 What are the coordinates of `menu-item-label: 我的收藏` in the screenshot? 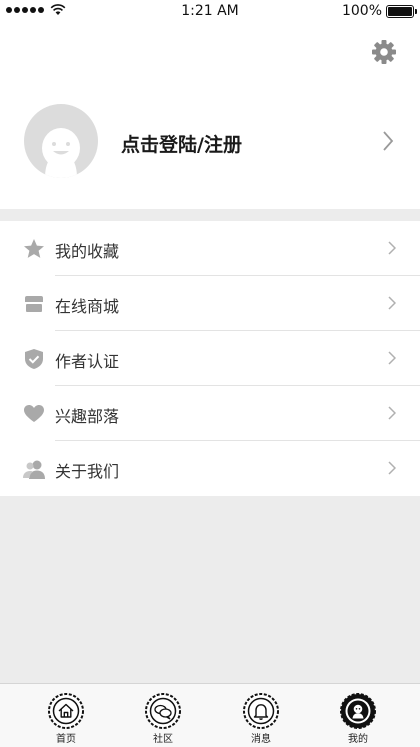 It's located at (87, 251).